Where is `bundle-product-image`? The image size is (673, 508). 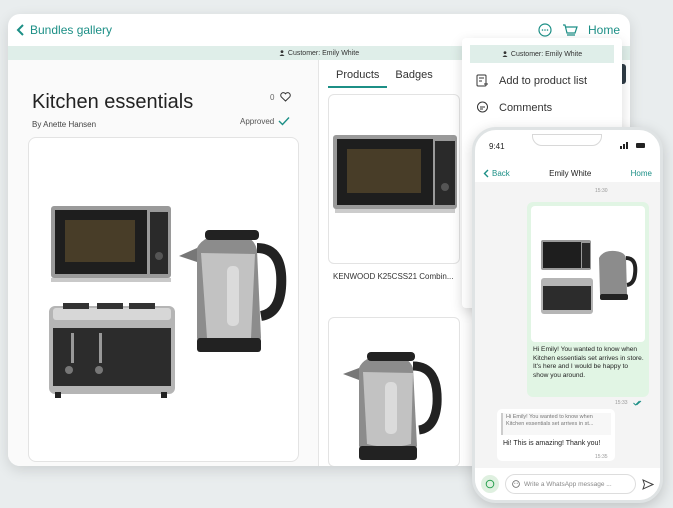
bundle-product-image is located at coordinates (168, 302).